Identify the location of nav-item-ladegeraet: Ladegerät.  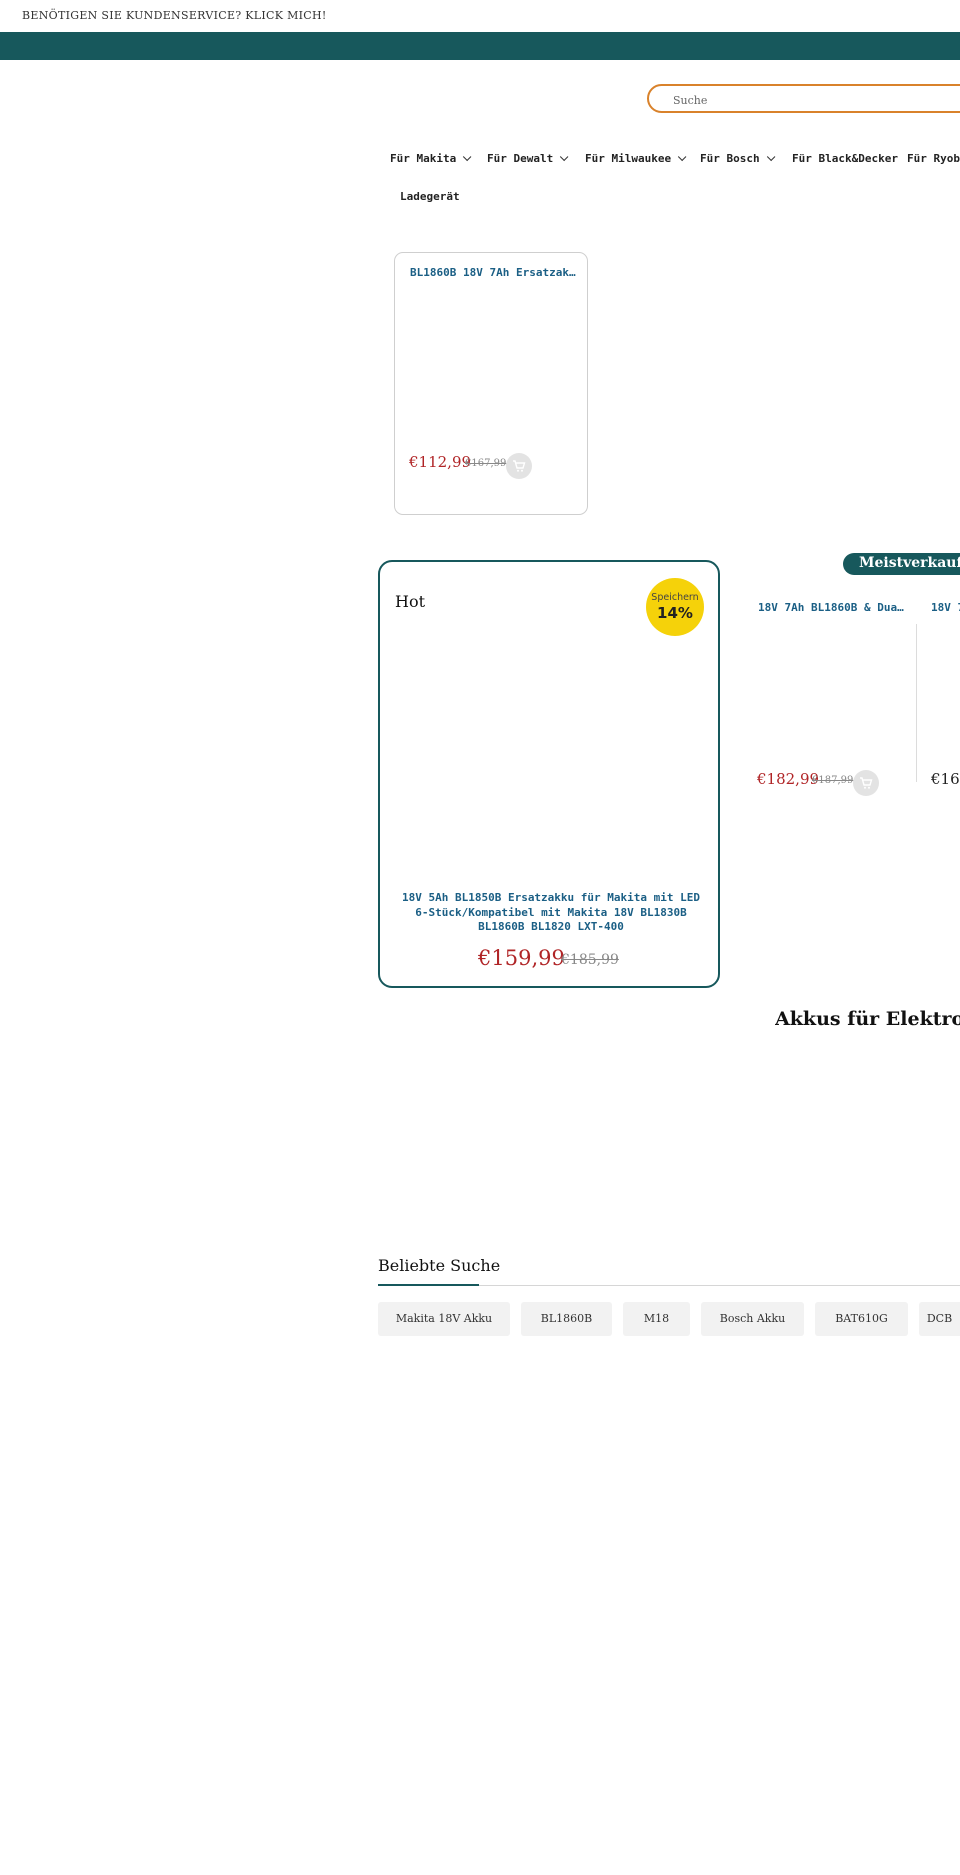
(430, 196).